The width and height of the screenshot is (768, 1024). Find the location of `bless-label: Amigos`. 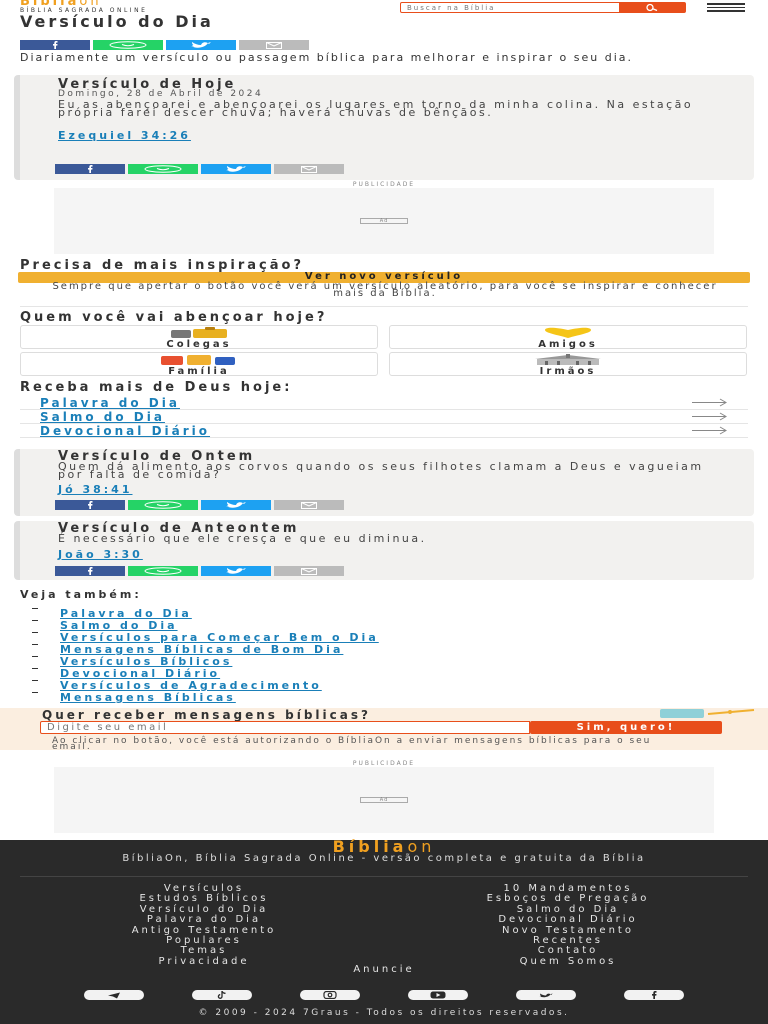

bless-label: Amigos is located at coordinates (568, 344).